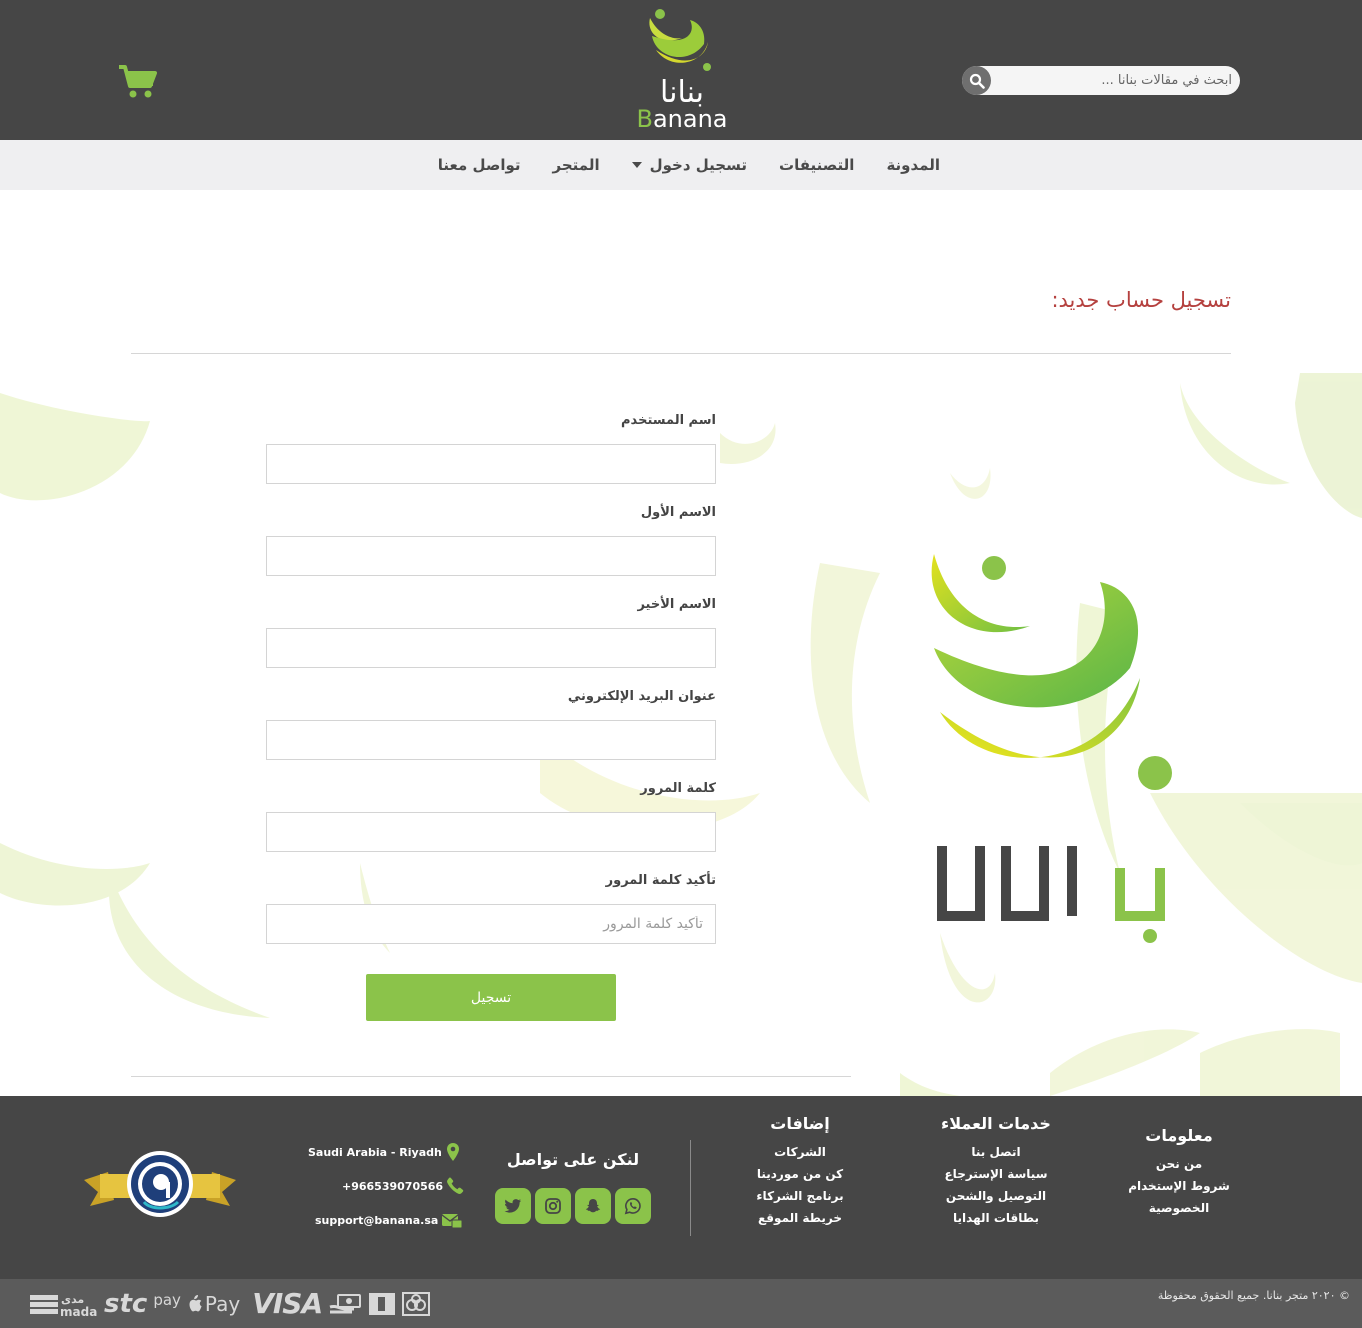  I want to click on last-name-label: الاسم الأخير, so click(676, 604).